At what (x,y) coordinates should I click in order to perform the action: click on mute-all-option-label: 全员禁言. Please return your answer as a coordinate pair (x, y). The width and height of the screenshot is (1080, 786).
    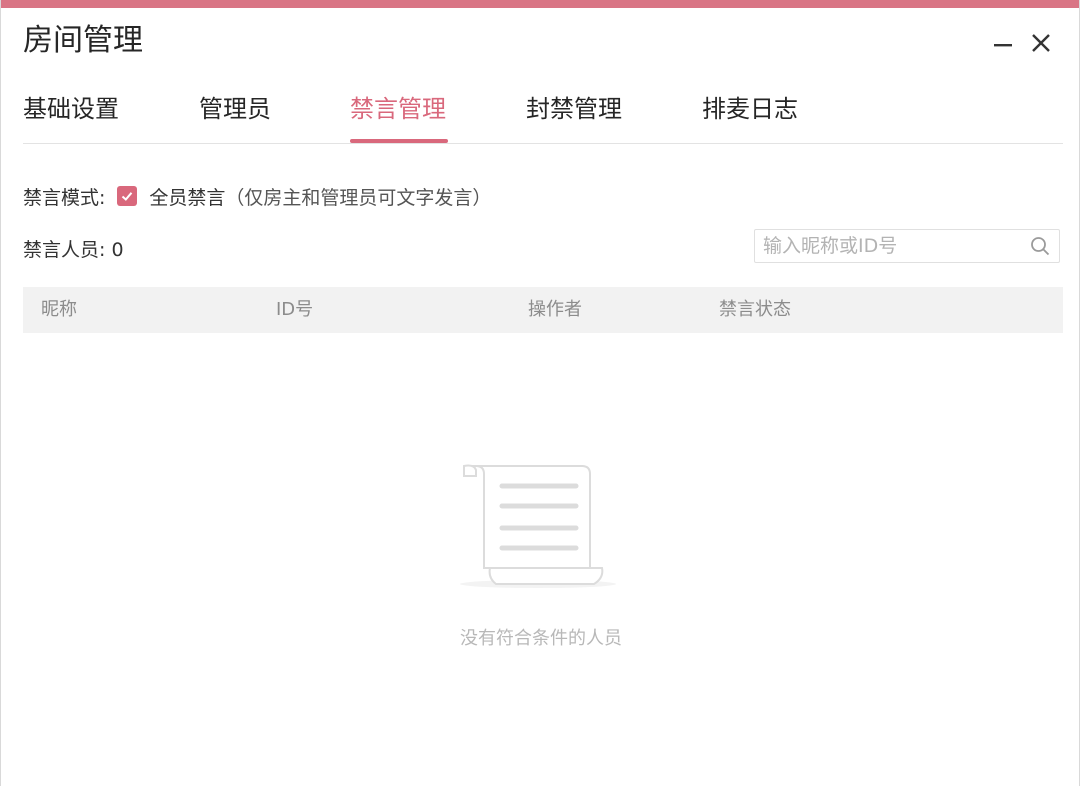
    Looking at the image, I should click on (187, 196).